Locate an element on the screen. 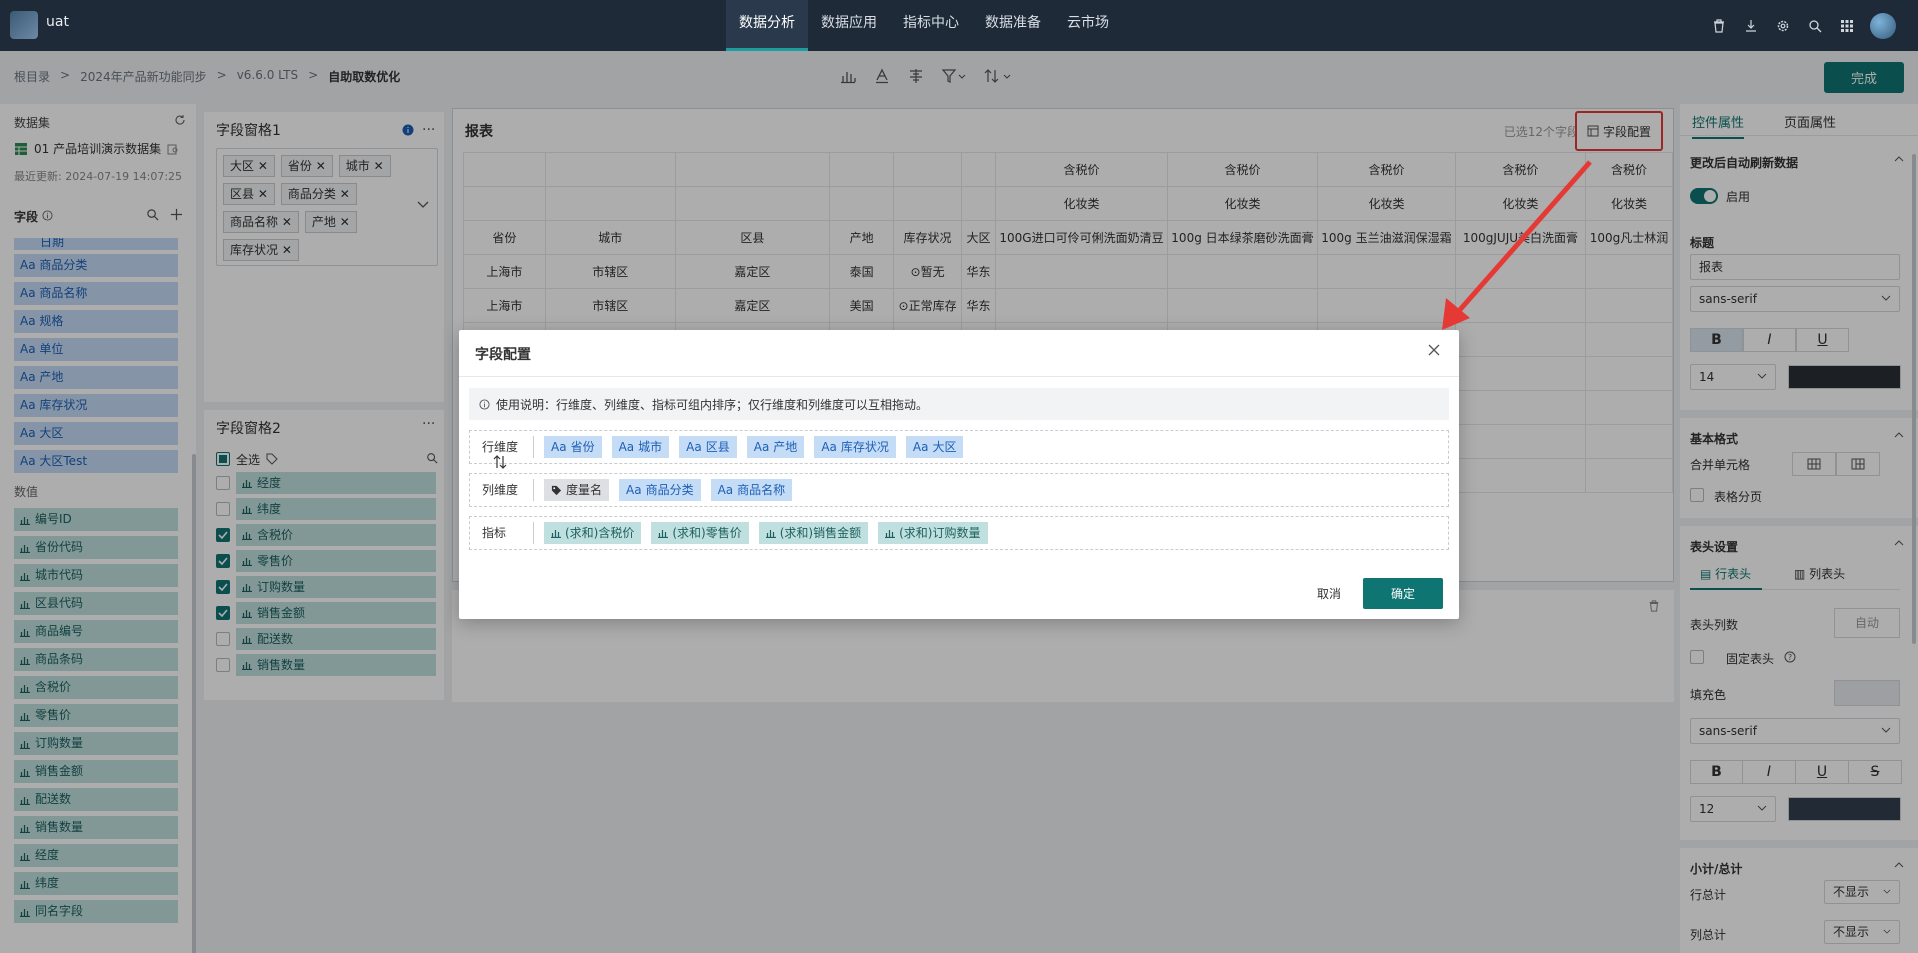 Image resolution: width=1918 pixels, height=953 pixels. main-nav: 数据分析 数据应用 指标中心 数据准备 云市场 is located at coordinates (924, 25).